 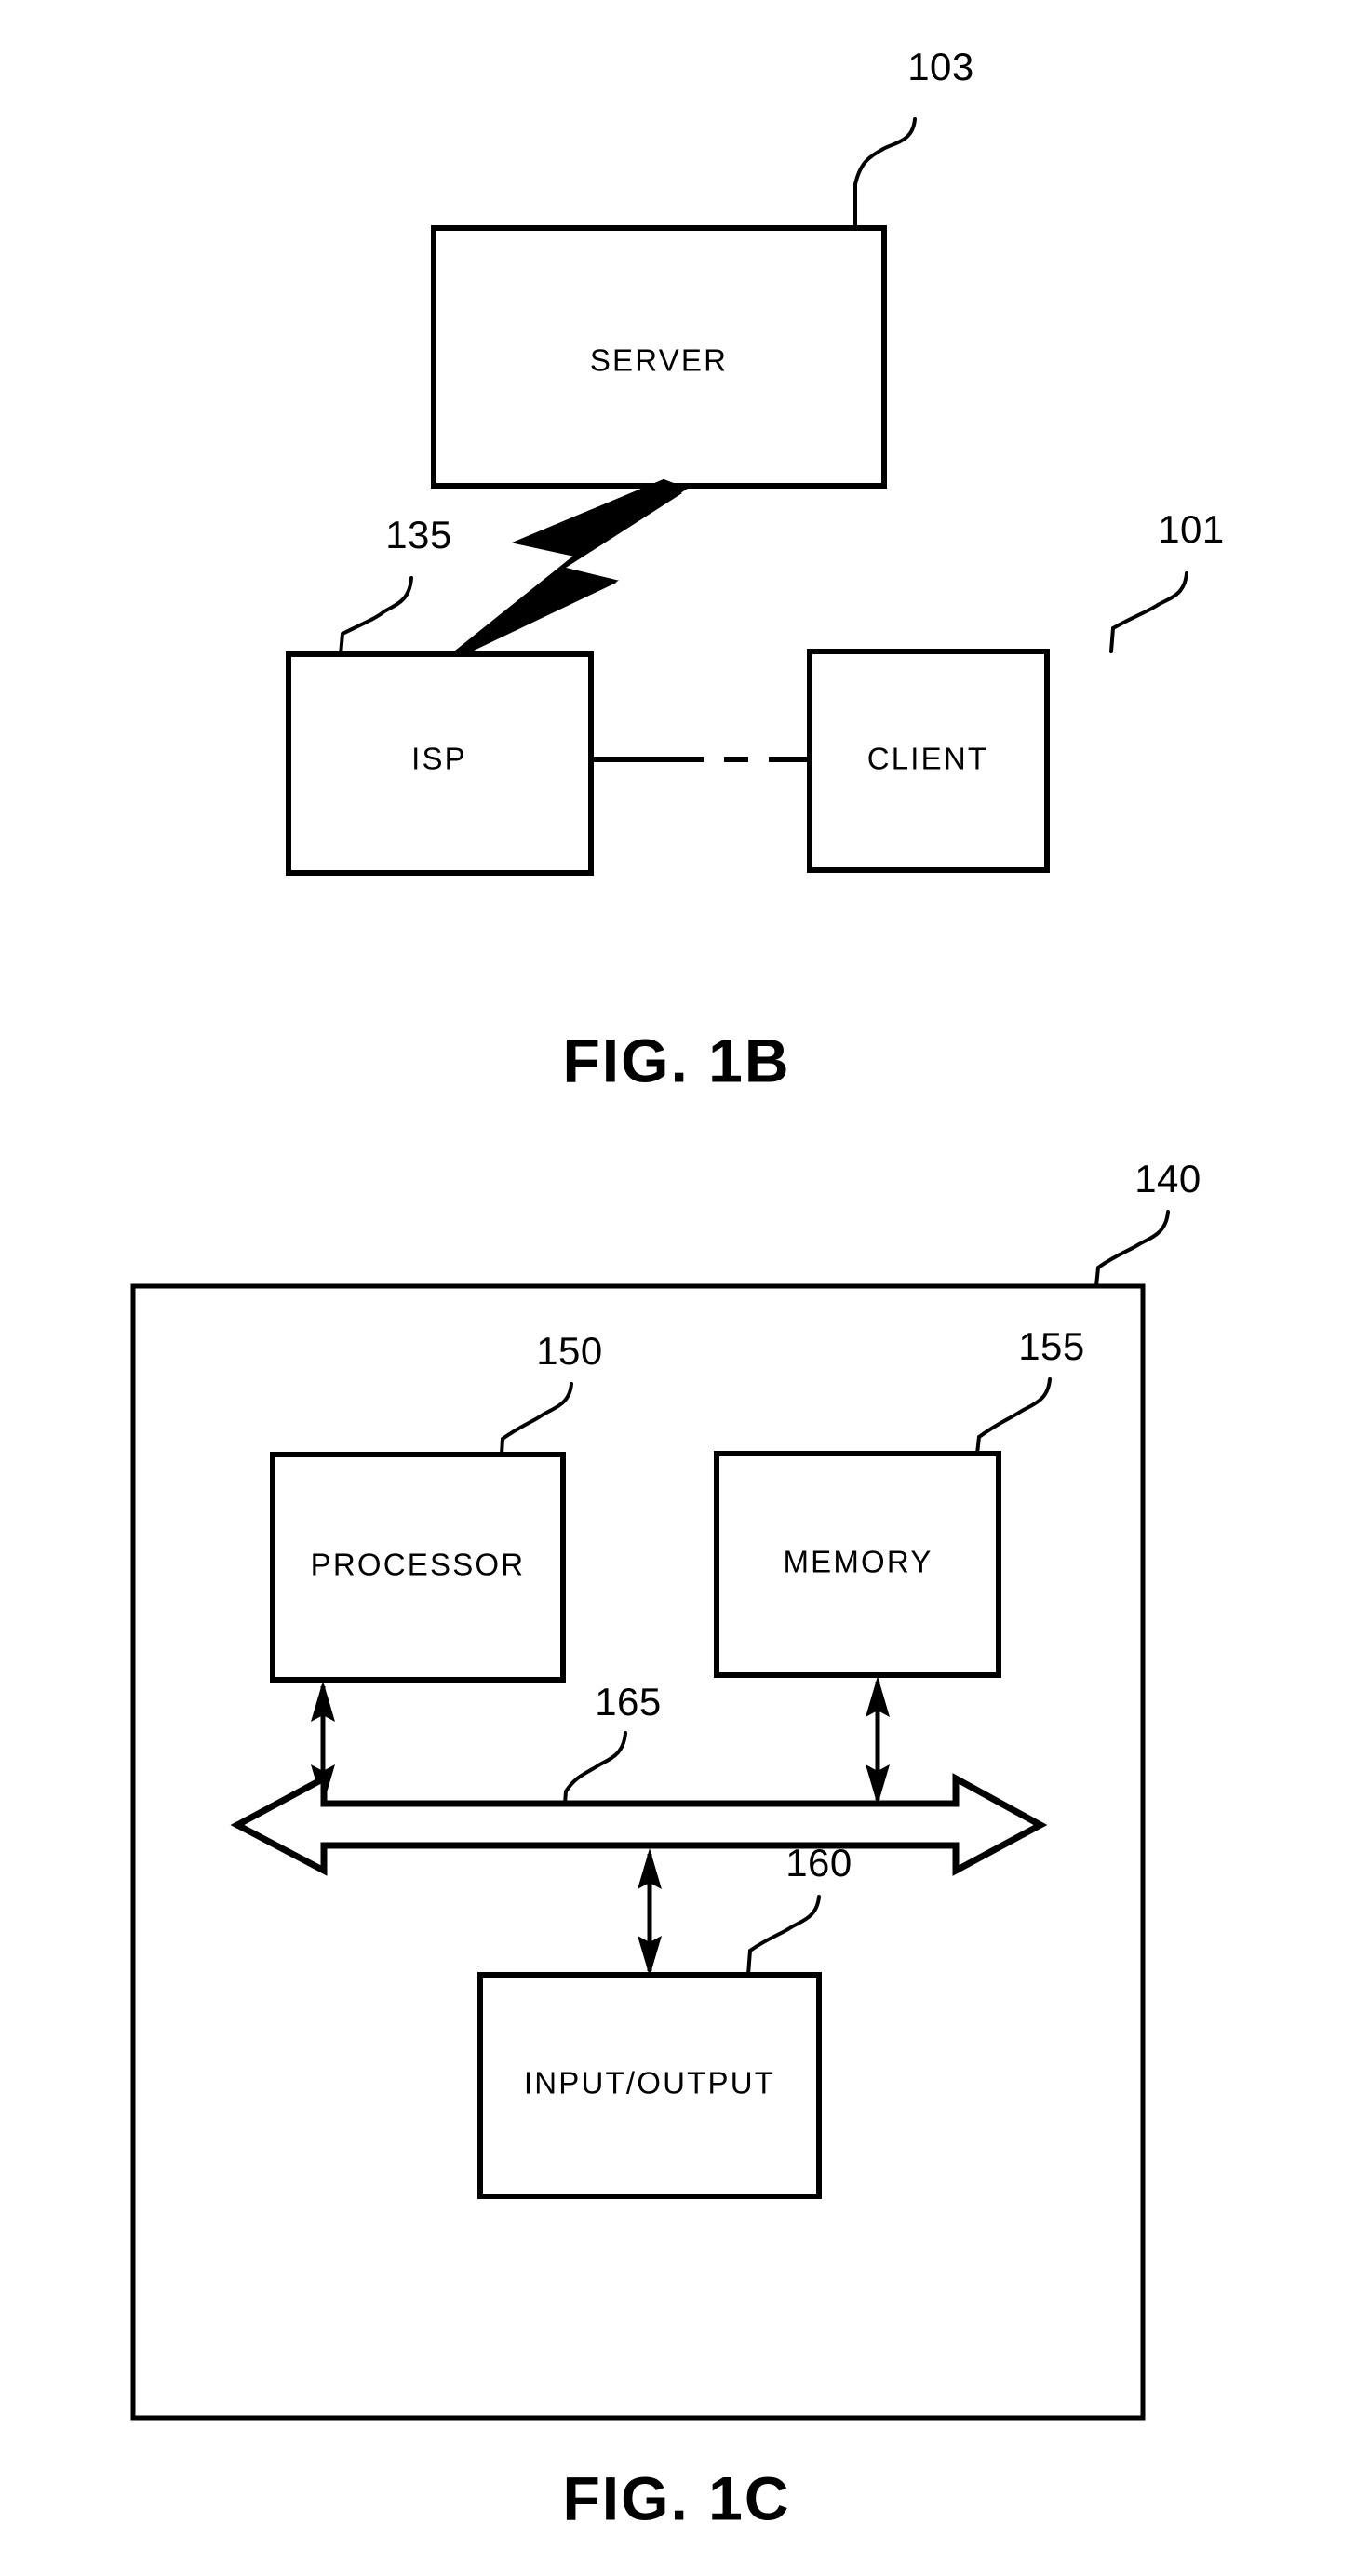 What do you see at coordinates (418, 535) in the screenshot?
I see `ref-135-label: 135` at bounding box center [418, 535].